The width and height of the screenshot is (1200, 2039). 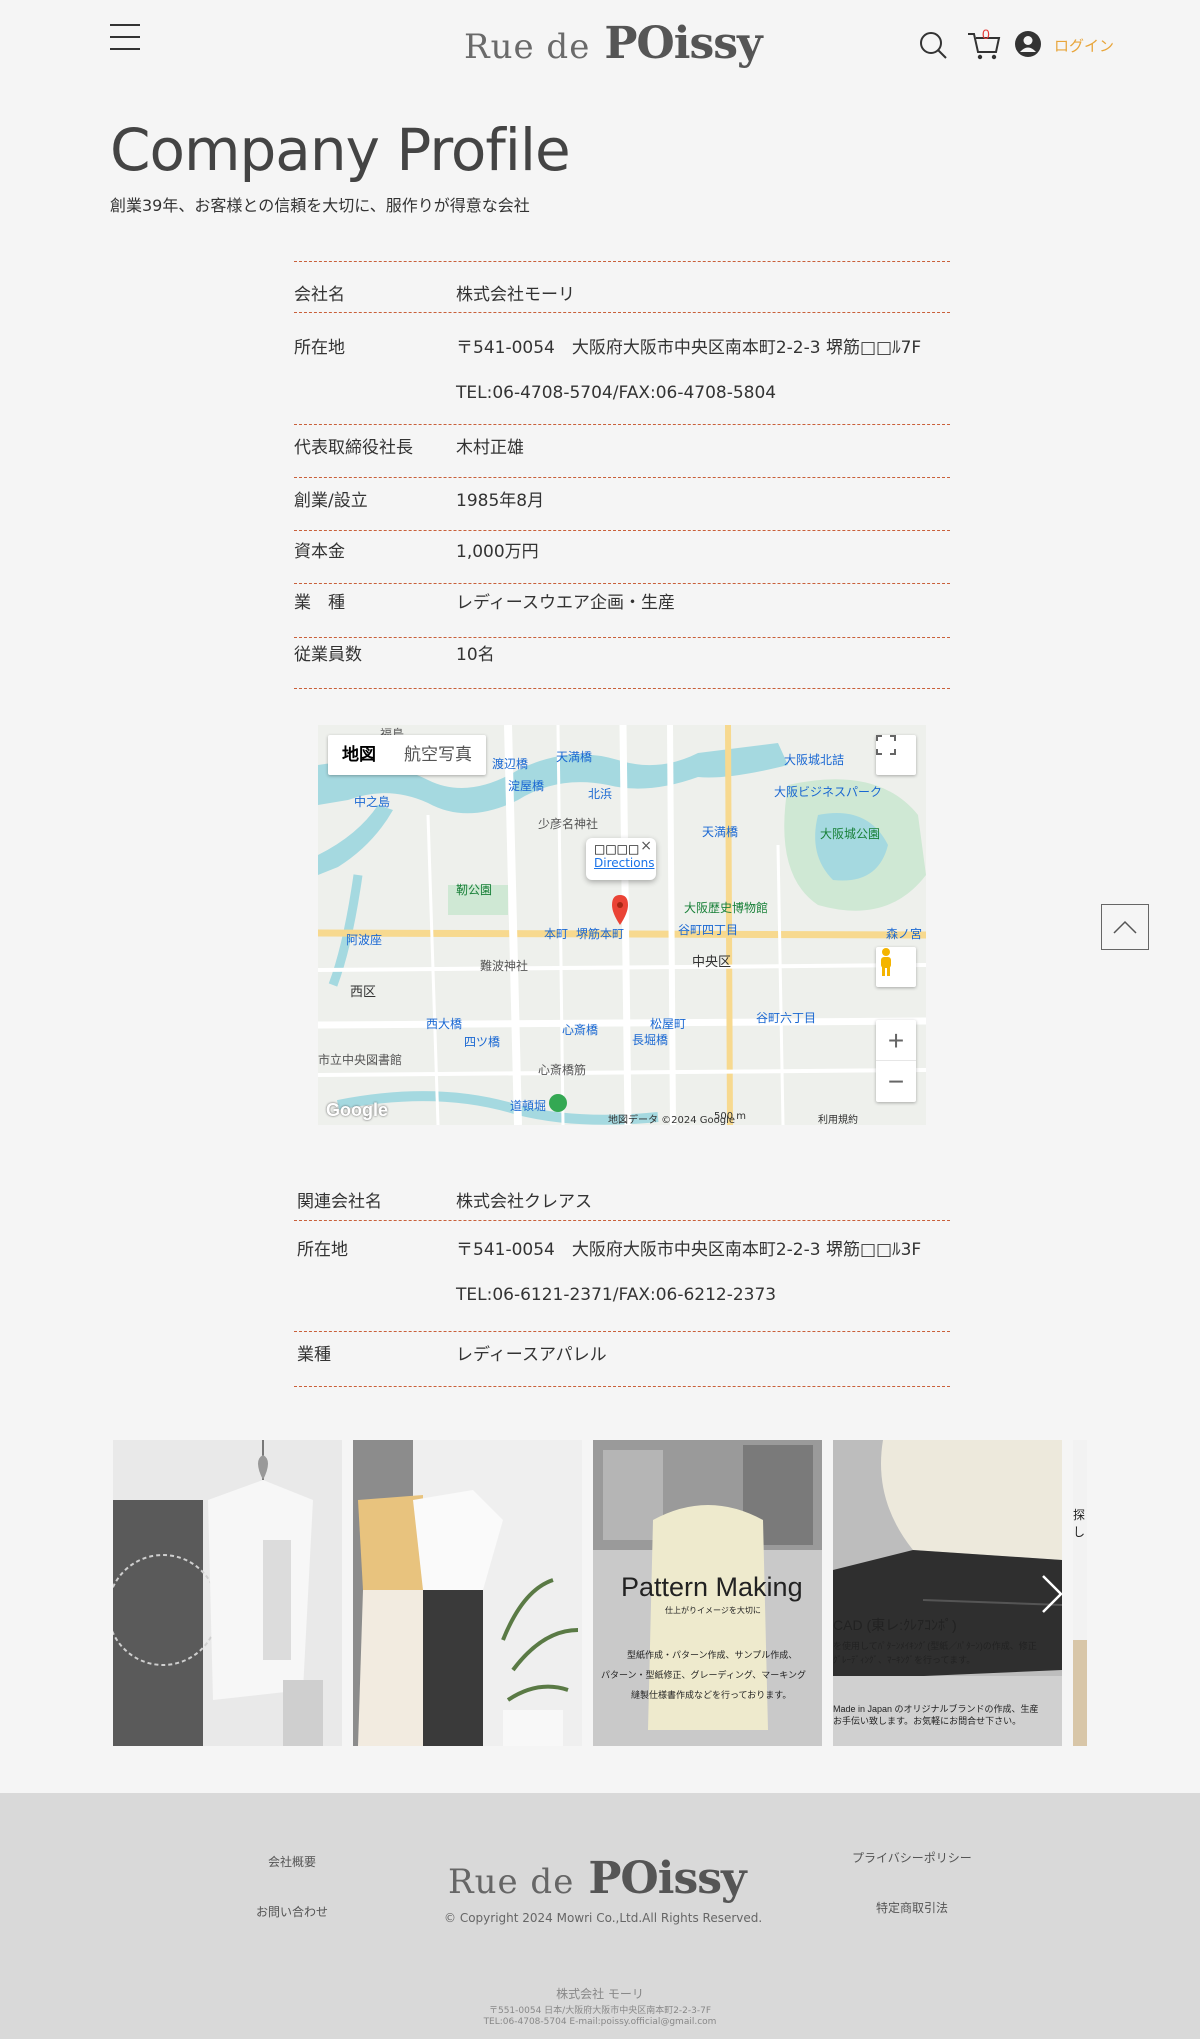 What do you see at coordinates (711, 1695) in the screenshot?
I see `gallery-caption-text: 縫製仕様書作成などを行っております。` at bounding box center [711, 1695].